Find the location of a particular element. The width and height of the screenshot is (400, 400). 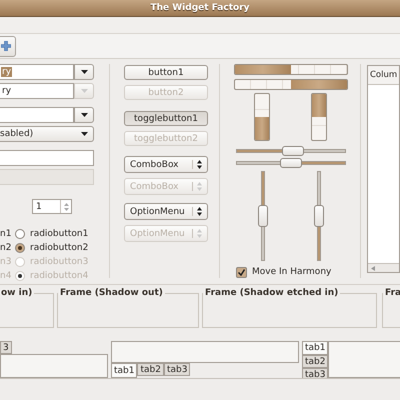

horizontal-scrollbar is located at coordinates (383, 267).